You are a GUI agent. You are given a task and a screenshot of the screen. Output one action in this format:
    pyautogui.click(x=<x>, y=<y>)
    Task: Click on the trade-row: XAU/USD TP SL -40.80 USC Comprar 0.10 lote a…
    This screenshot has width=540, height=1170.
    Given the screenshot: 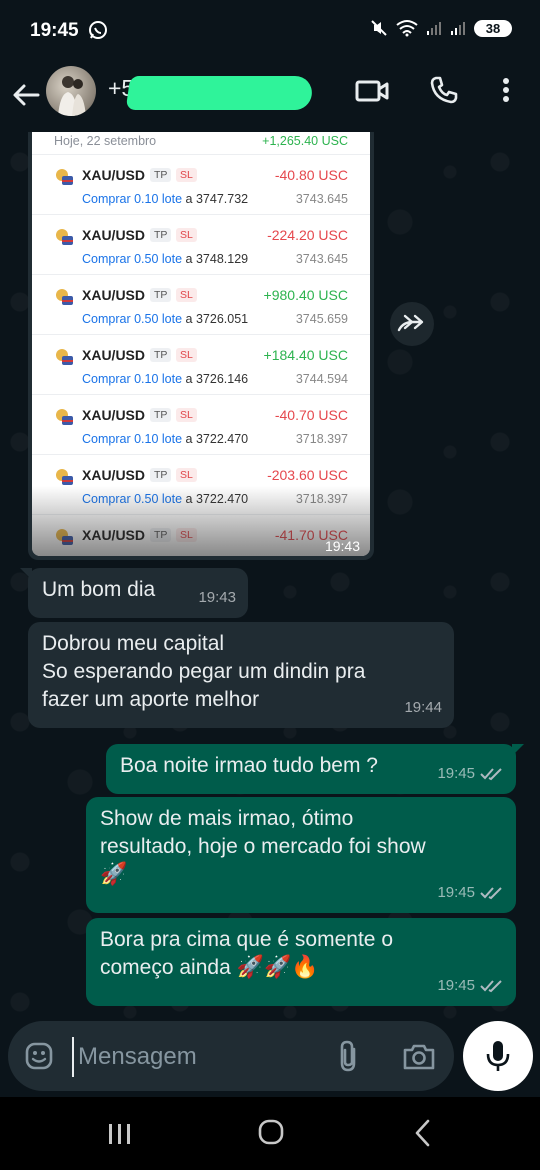 What is the action you would take?
    pyautogui.click(x=201, y=184)
    